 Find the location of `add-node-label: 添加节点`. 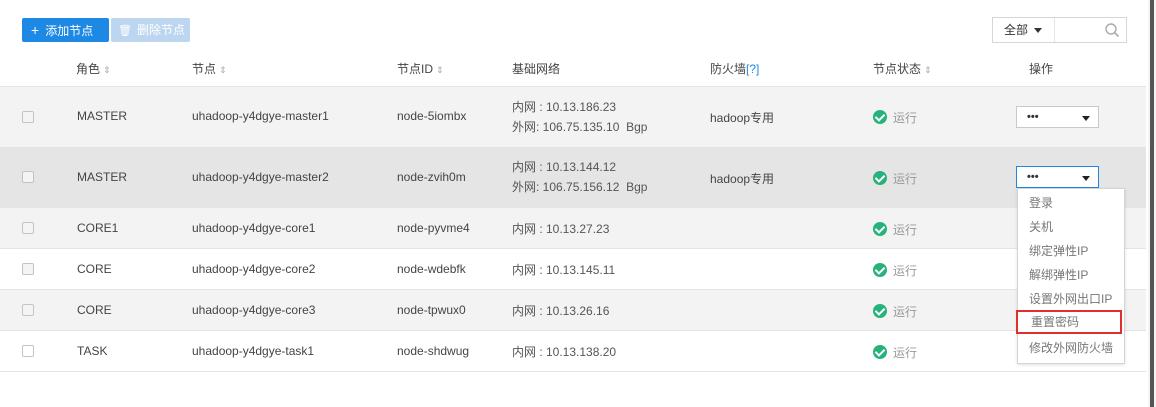

add-node-label: 添加节点 is located at coordinates (69, 31).